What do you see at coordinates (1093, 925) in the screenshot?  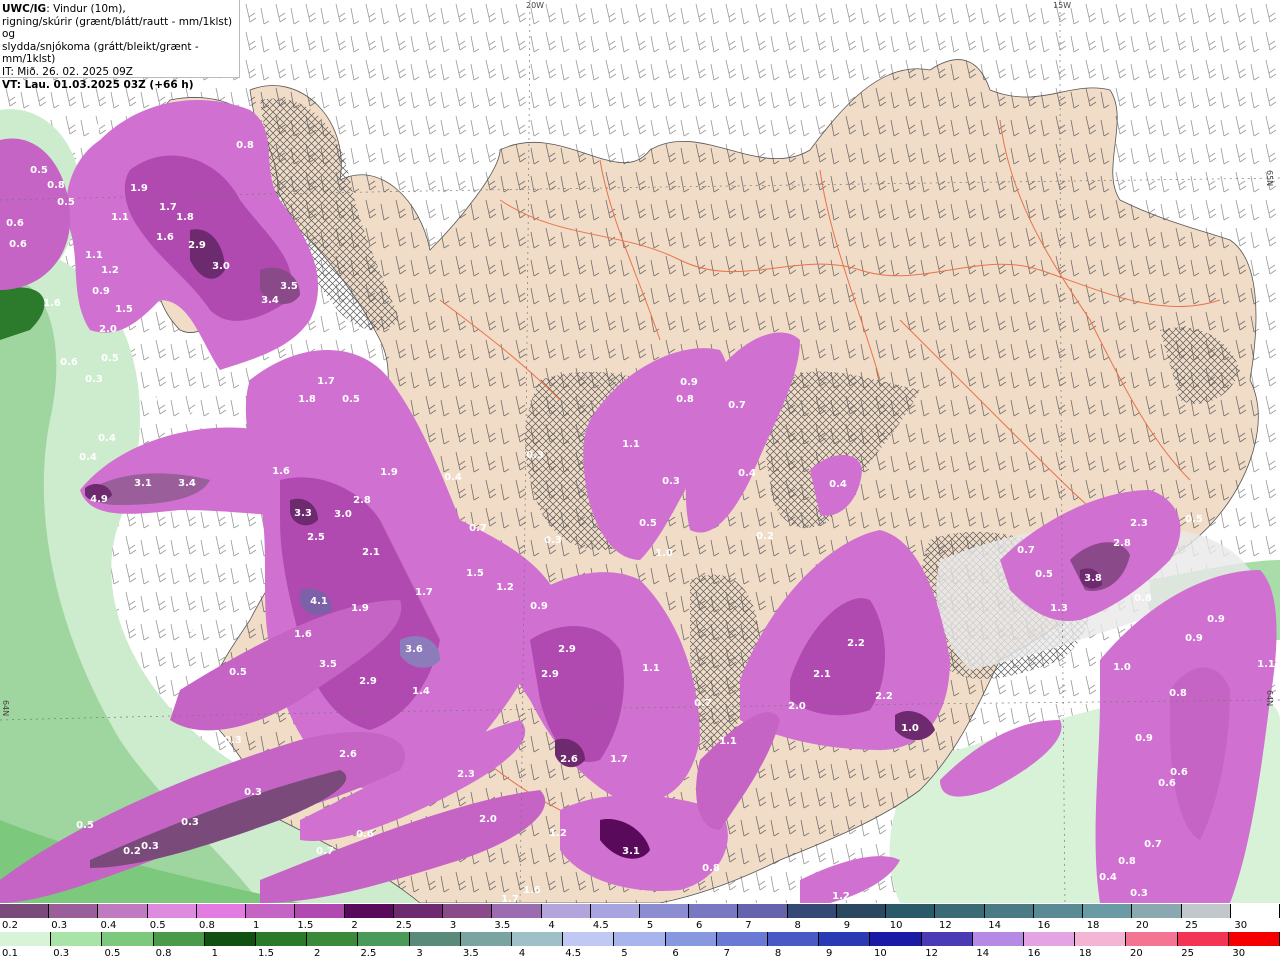 I see `scale-label: 18` at bounding box center [1093, 925].